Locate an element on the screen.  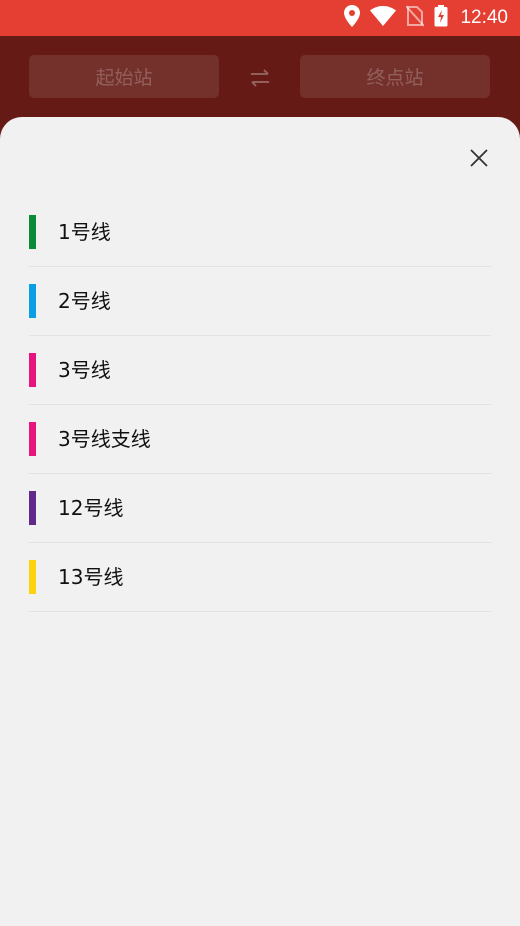
line-name: 2号线 is located at coordinates (84, 301).